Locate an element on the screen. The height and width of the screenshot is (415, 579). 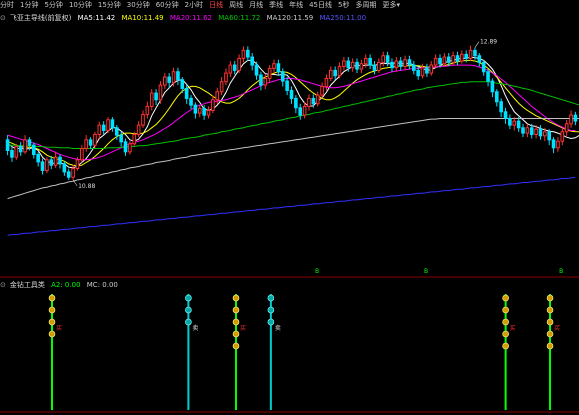
signal-label: 卖 is located at coordinates (195, 328).